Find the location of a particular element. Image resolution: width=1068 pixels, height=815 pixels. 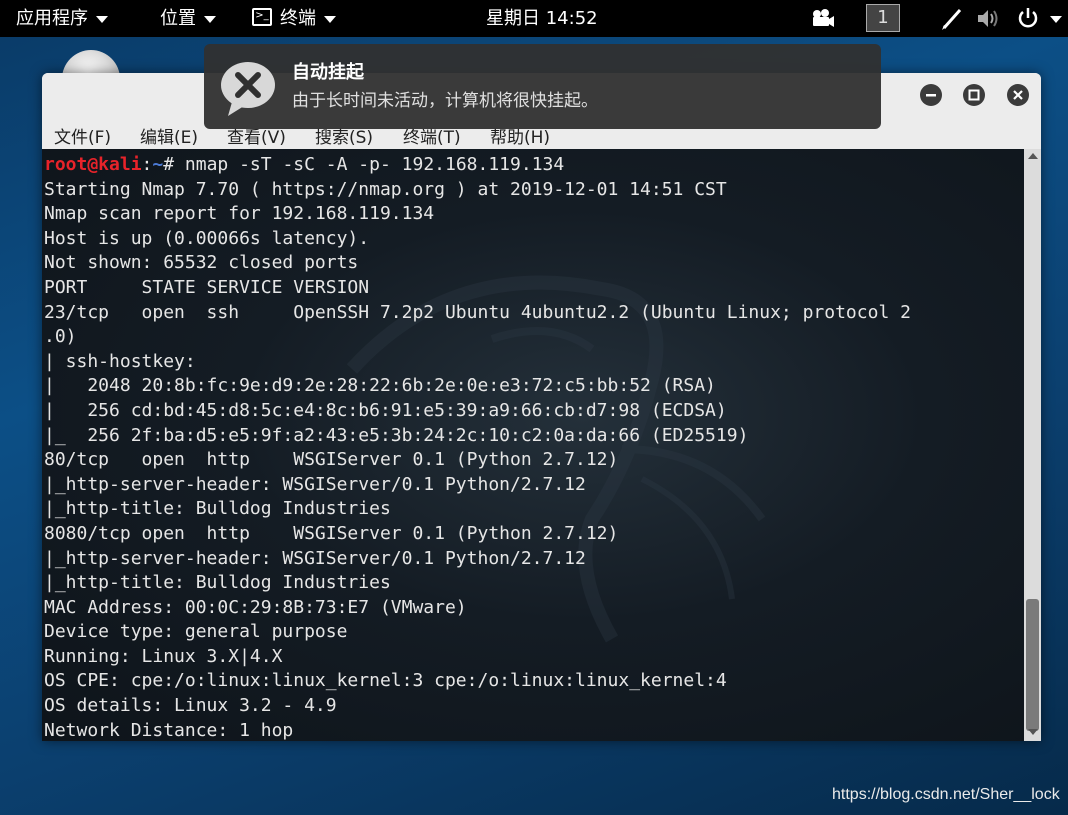

terminal-app-menu: >_ 终端 is located at coordinates (294, 18).